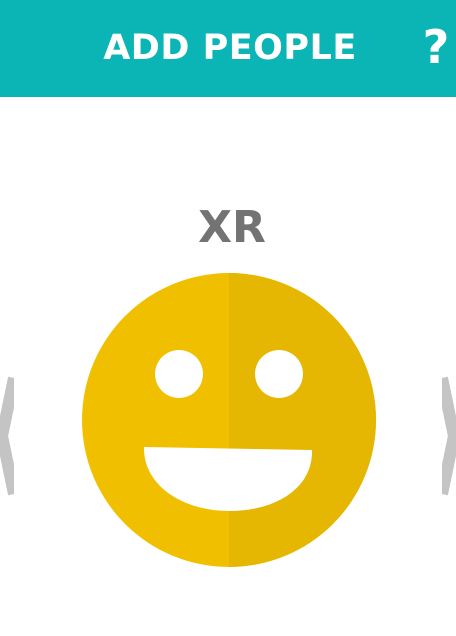 The height and width of the screenshot is (636, 456). I want to click on user-initials: XR, so click(232, 227).